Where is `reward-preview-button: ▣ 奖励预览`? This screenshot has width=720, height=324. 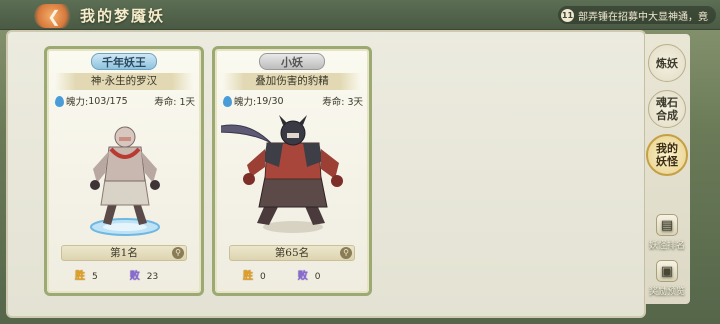
reward-preview-button: ▣ 奖励预览 is located at coordinates (667, 278).